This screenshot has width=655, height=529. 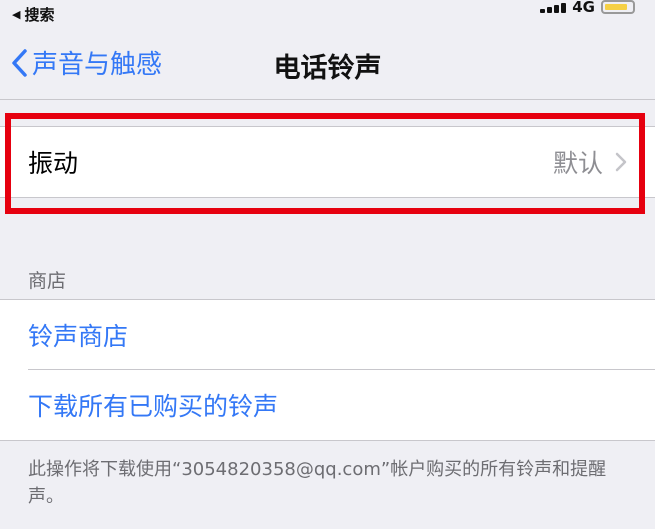 I want to click on nav-divider, so click(x=327, y=99).